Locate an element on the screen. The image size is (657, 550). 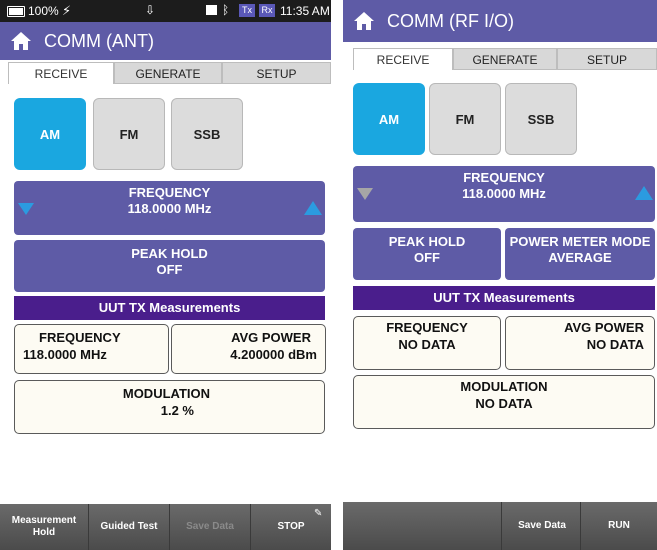
bottom-bar: Save Data RUN is located at coordinates (500, 526).